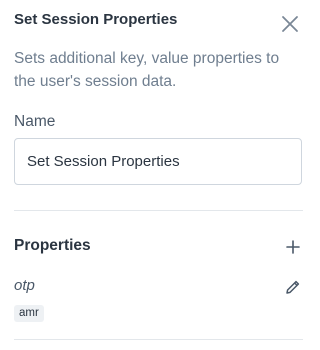 The width and height of the screenshot is (320, 350). I want to click on plus-icon, so click(293, 247).